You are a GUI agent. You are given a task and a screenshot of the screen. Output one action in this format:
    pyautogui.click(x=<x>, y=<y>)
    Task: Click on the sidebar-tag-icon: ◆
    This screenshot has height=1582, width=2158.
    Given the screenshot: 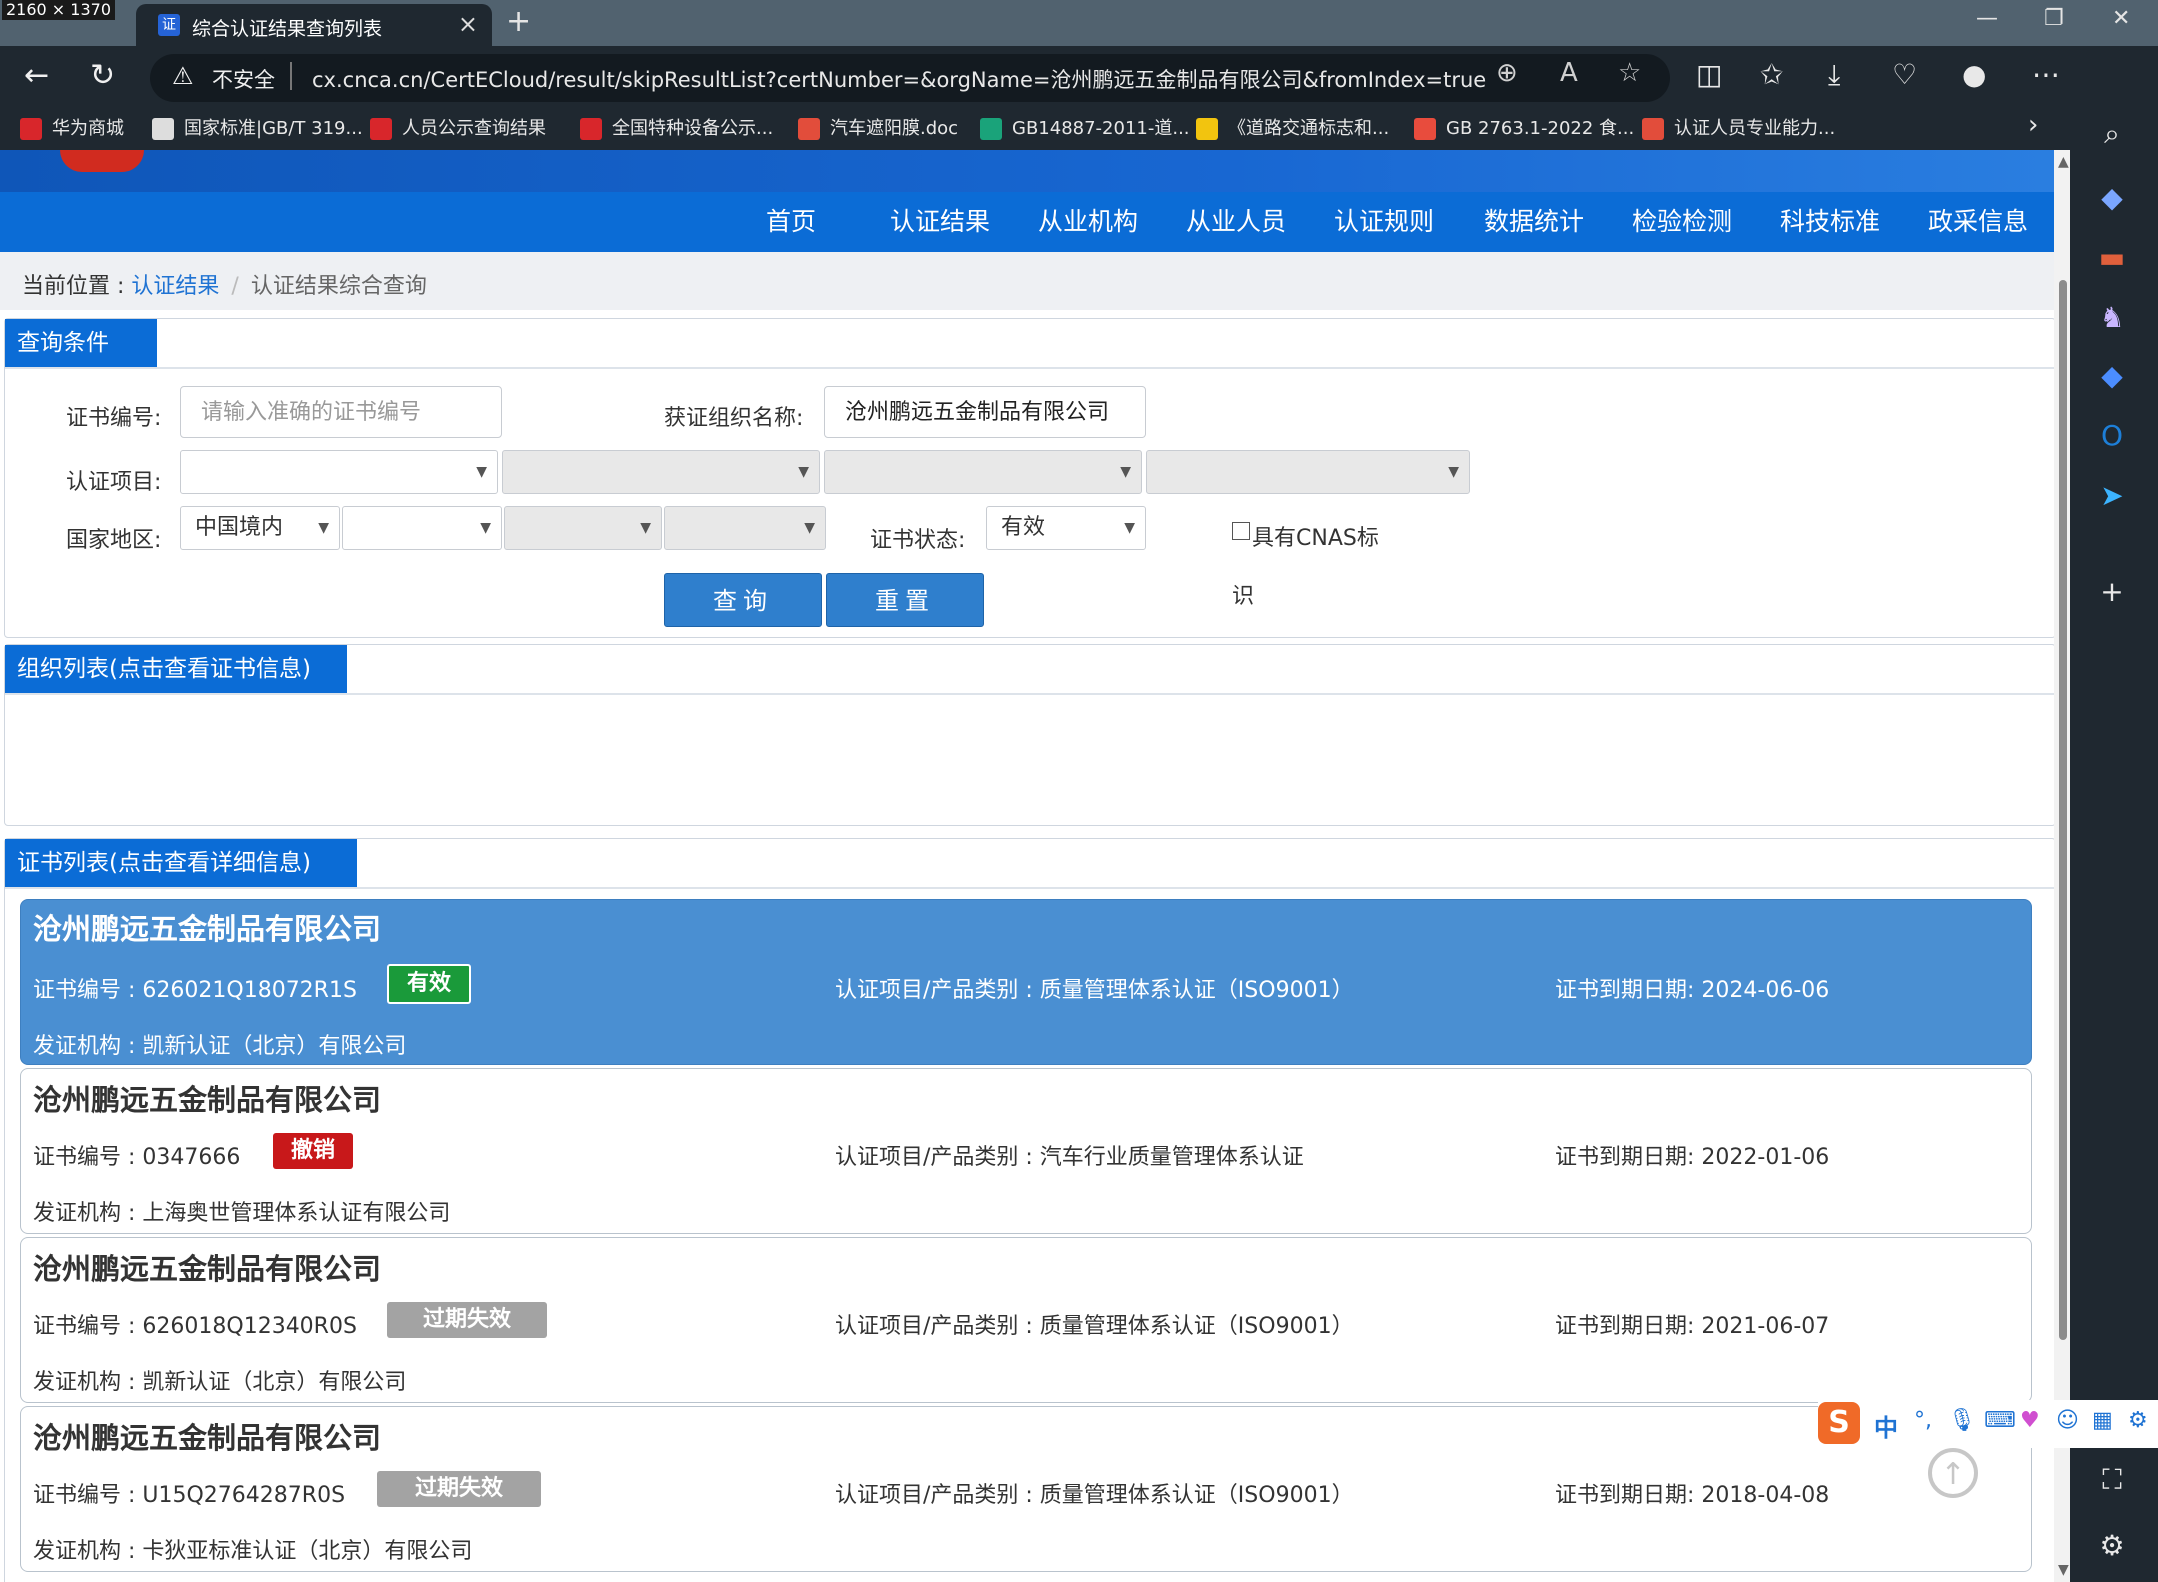 What is the action you would take?
    pyautogui.click(x=2112, y=198)
    